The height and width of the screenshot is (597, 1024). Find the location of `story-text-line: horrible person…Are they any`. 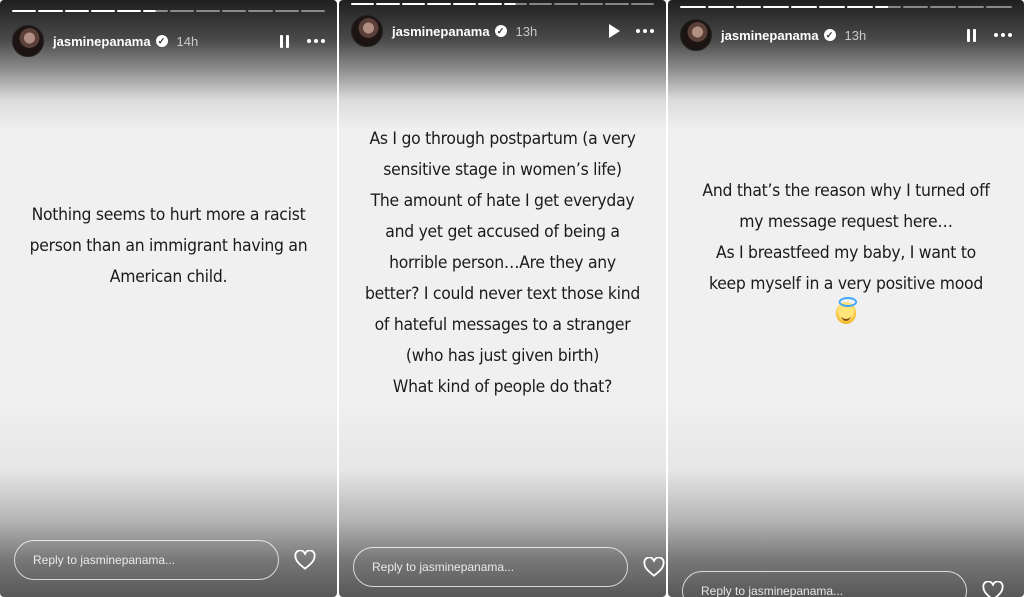

story-text-line: horrible person…Are they any is located at coordinates (502, 263).